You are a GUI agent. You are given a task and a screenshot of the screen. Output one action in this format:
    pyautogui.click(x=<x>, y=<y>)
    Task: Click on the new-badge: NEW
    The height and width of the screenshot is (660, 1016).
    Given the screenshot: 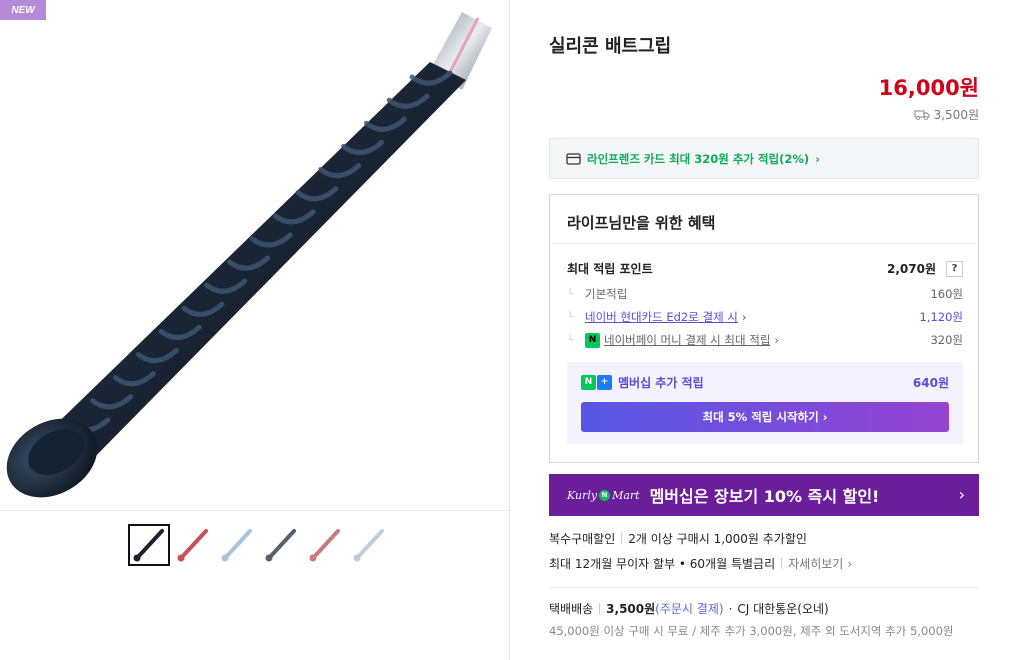 What is the action you would take?
    pyautogui.click(x=23, y=10)
    